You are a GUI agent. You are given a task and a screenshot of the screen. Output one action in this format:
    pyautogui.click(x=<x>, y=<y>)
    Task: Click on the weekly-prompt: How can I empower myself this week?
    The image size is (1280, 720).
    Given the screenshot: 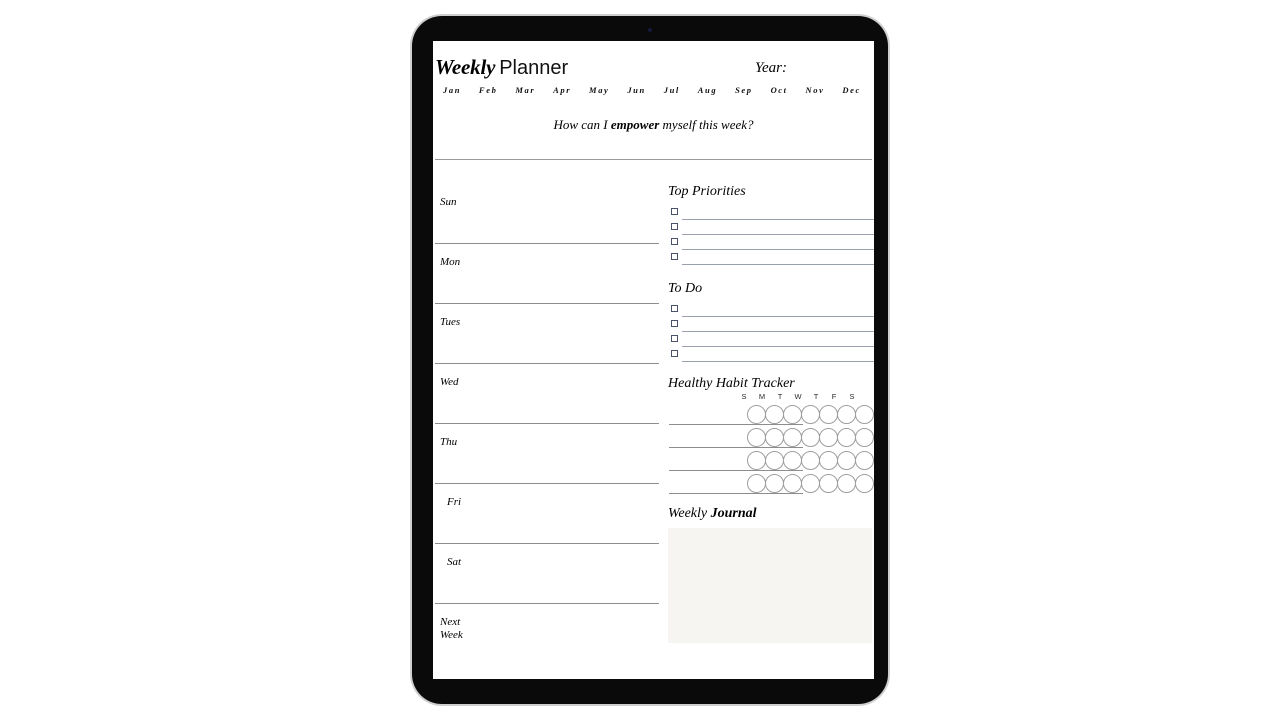 What is the action you would take?
    pyautogui.click(x=653, y=125)
    